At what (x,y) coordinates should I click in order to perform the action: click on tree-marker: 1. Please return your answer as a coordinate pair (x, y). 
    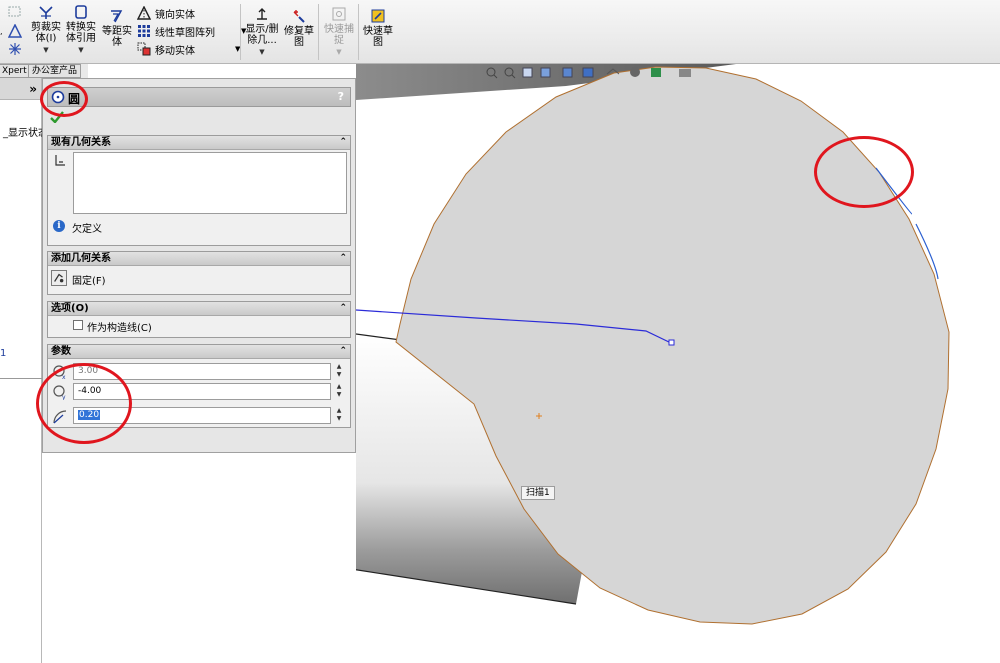
    Looking at the image, I should click on (3, 353).